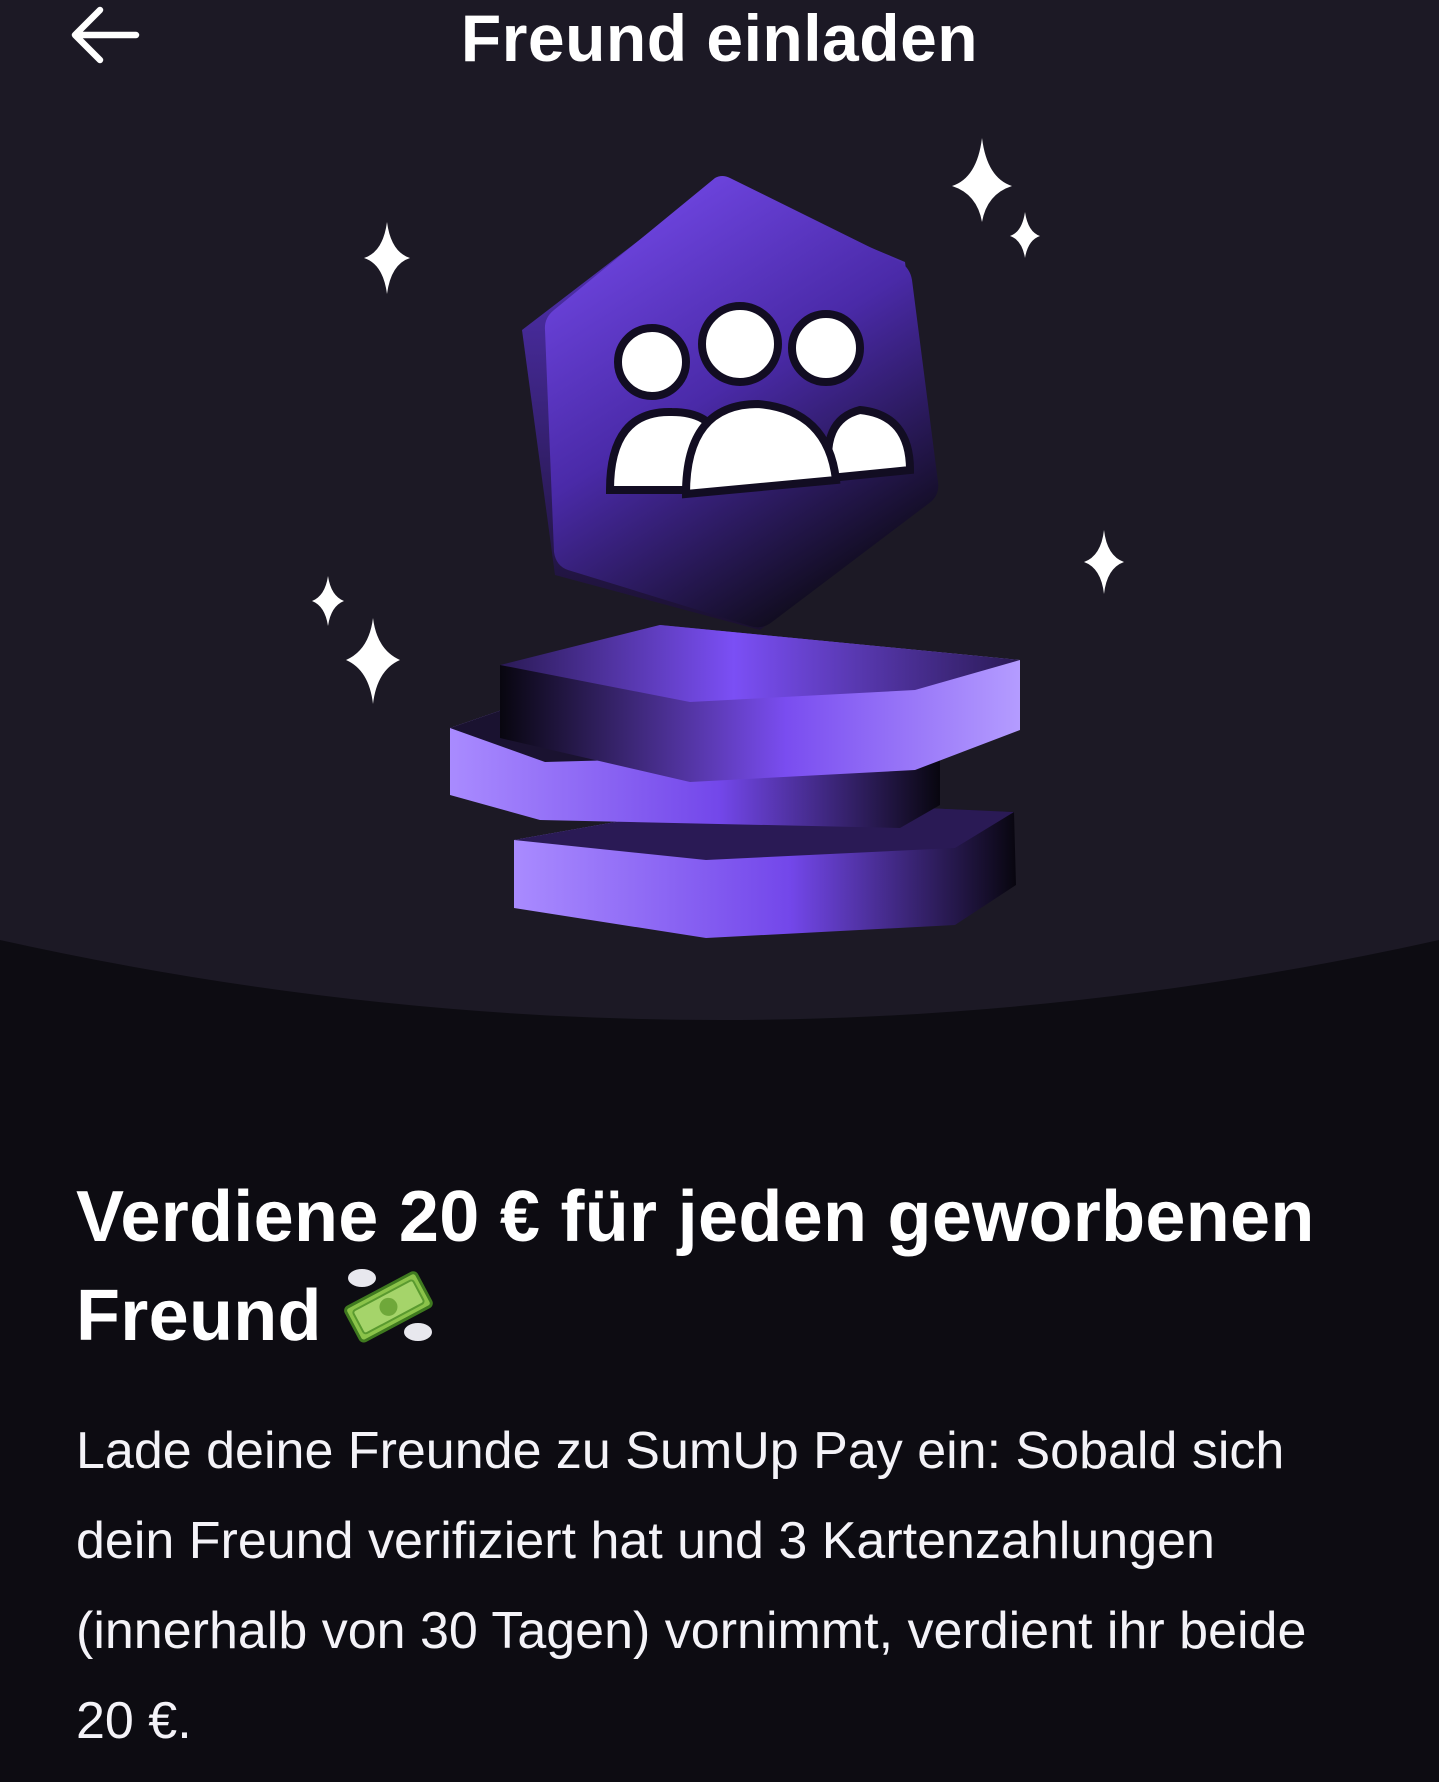 This screenshot has height=1782, width=1439. Describe the element at coordinates (735, 781) in the screenshot. I see `coin-stack` at that location.